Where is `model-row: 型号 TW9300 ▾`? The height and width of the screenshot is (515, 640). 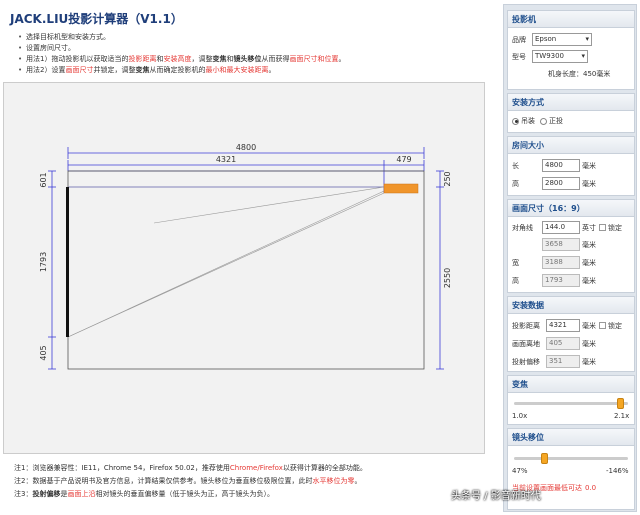 model-row: 型号 TW9300 ▾ is located at coordinates (550, 56).